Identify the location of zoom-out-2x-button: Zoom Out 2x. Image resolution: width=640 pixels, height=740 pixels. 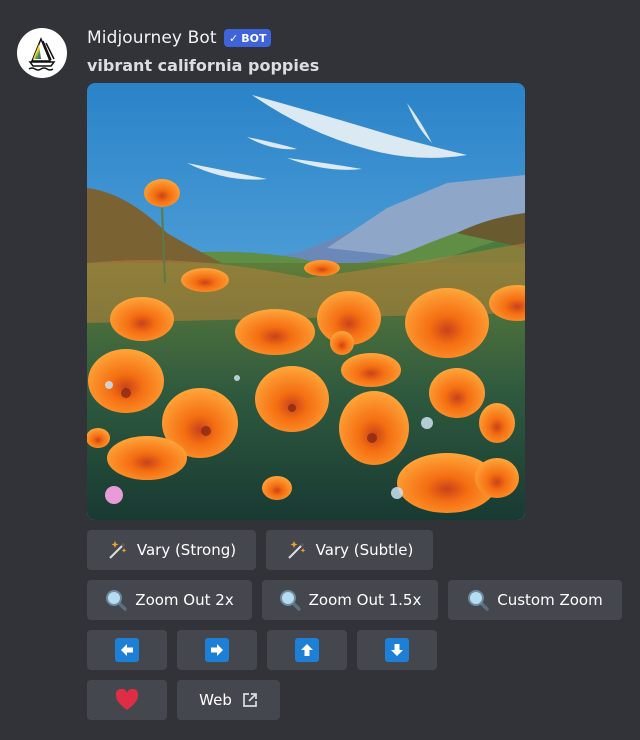
(169, 600).